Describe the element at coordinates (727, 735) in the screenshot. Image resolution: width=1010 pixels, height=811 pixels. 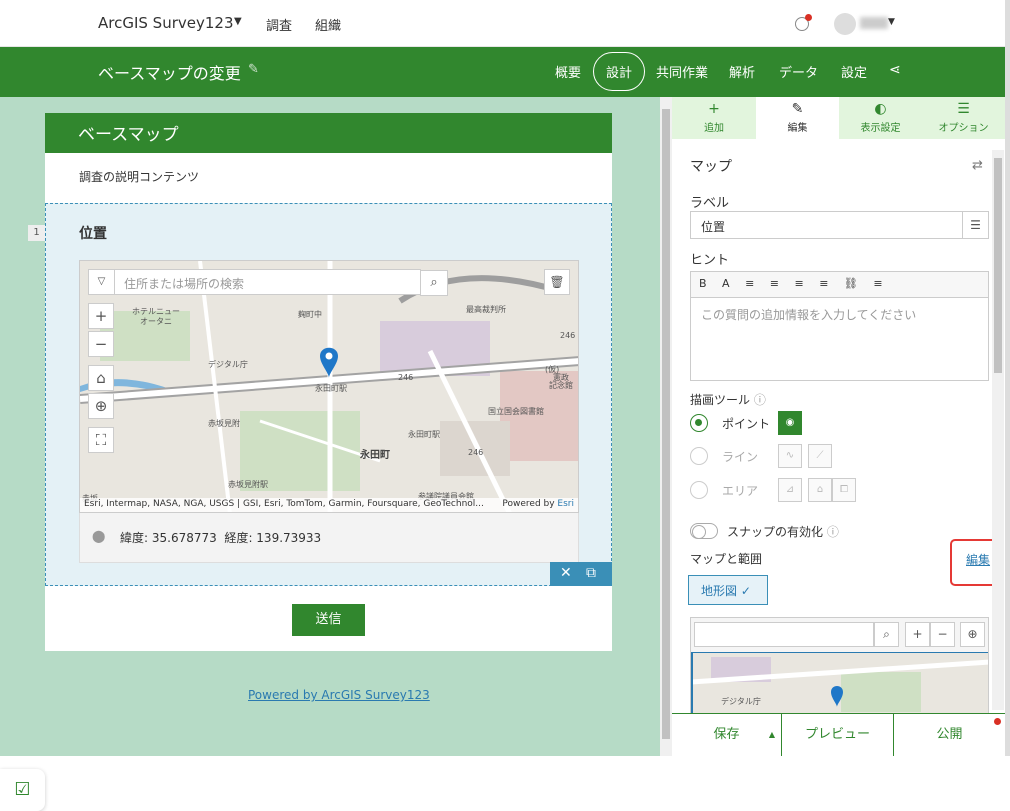
I see `save-button: 保存 ▲` at that location.